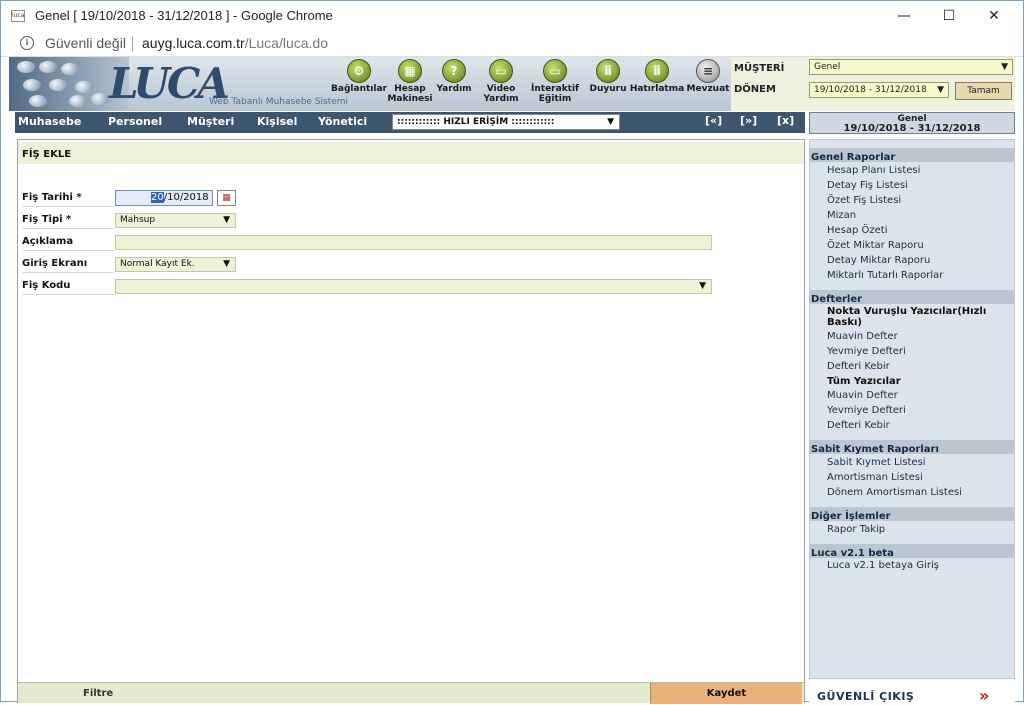  Describe the element at coordinates (912, 551) in the screenshot. I see `sidebar-header-luca-beta: Luca v2.1 beta` at that location.